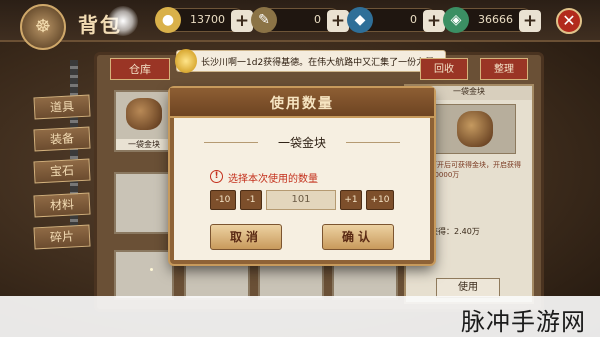 The width and height of the screenshot is (600, 337). I want to click on resource-gem: ◈ 36666 +, so click(492, 20).